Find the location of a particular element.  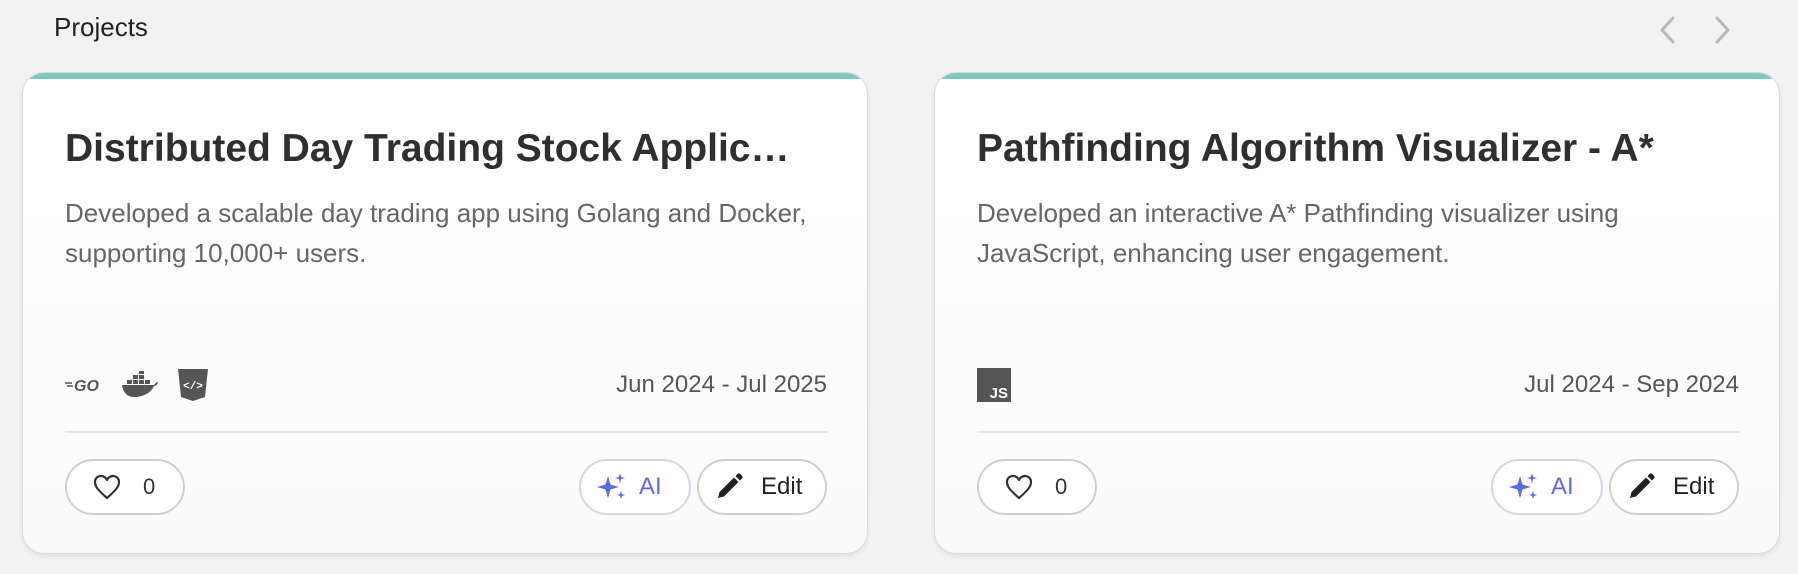

html-icon: </> is located at coordinates (193, 385).